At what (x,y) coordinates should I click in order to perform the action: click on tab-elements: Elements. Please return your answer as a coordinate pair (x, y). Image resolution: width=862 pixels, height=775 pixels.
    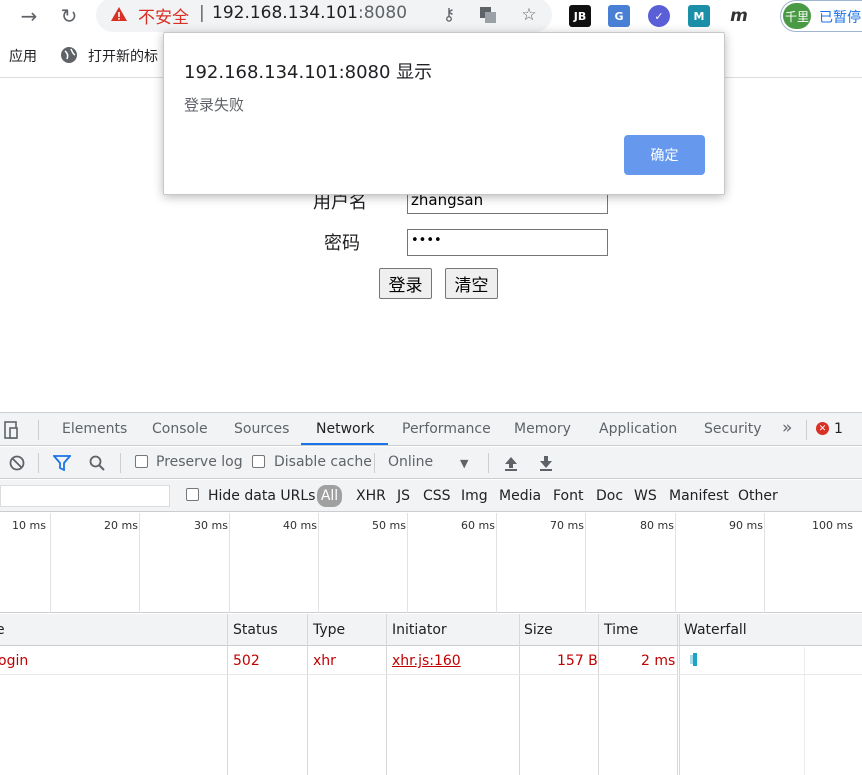
    Looking at the image, I should click on (94, 429).